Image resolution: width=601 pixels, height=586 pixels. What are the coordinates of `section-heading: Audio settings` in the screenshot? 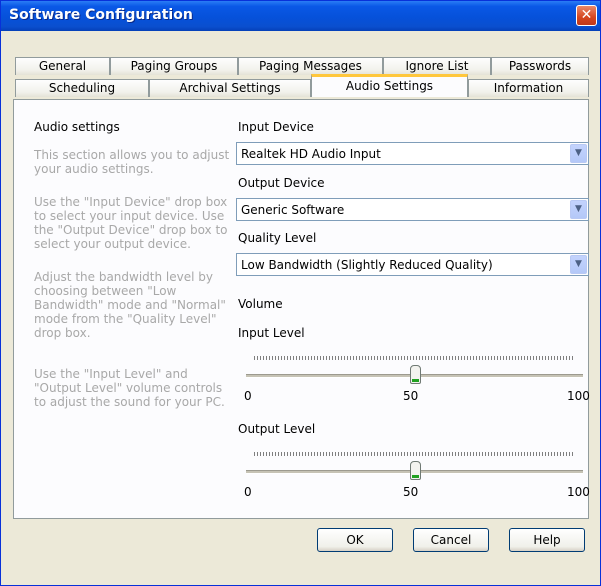 It's located at (77, 127).